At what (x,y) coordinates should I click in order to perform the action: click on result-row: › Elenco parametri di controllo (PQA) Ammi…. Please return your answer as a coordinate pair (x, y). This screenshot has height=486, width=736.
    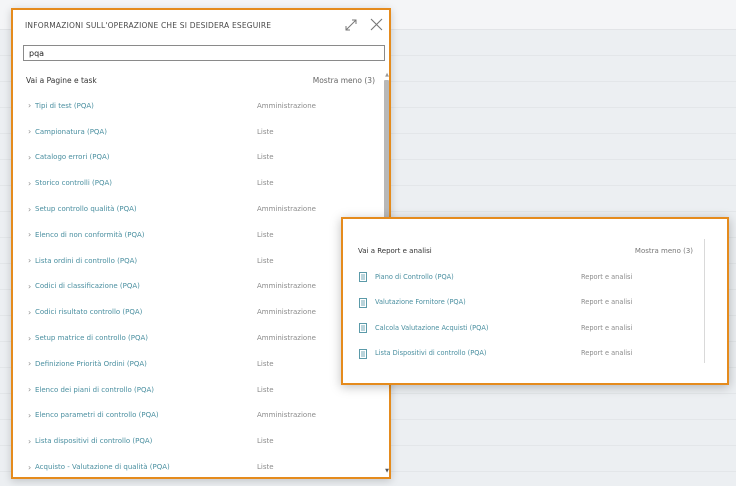
    Looking at the image, I should click on (198, 416).